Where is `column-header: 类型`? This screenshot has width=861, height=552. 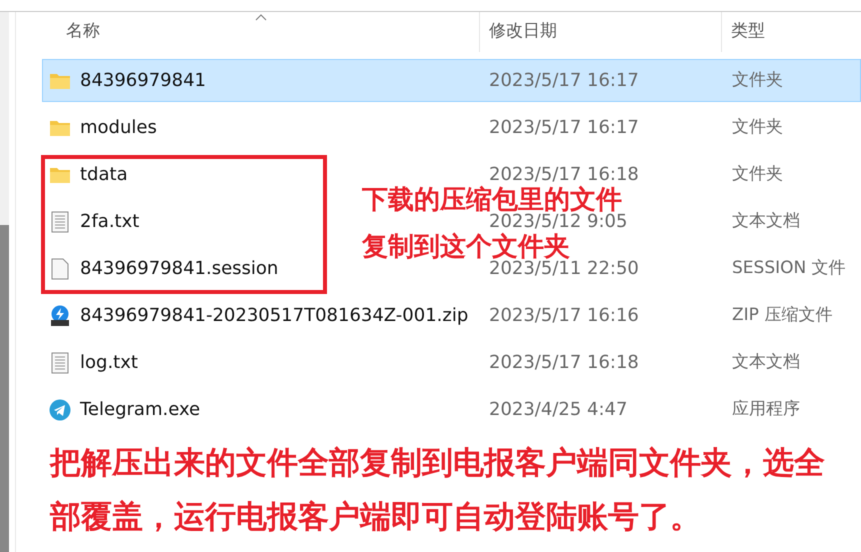 column-header: 类型 is located at coordinates (748, 32).